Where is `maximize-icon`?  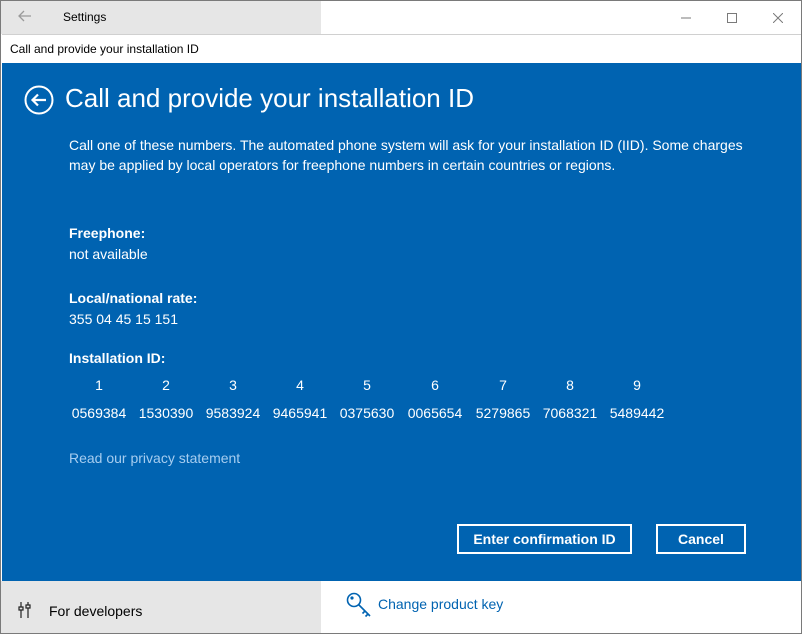
maximize-icon is located at coordinates (732, 17).